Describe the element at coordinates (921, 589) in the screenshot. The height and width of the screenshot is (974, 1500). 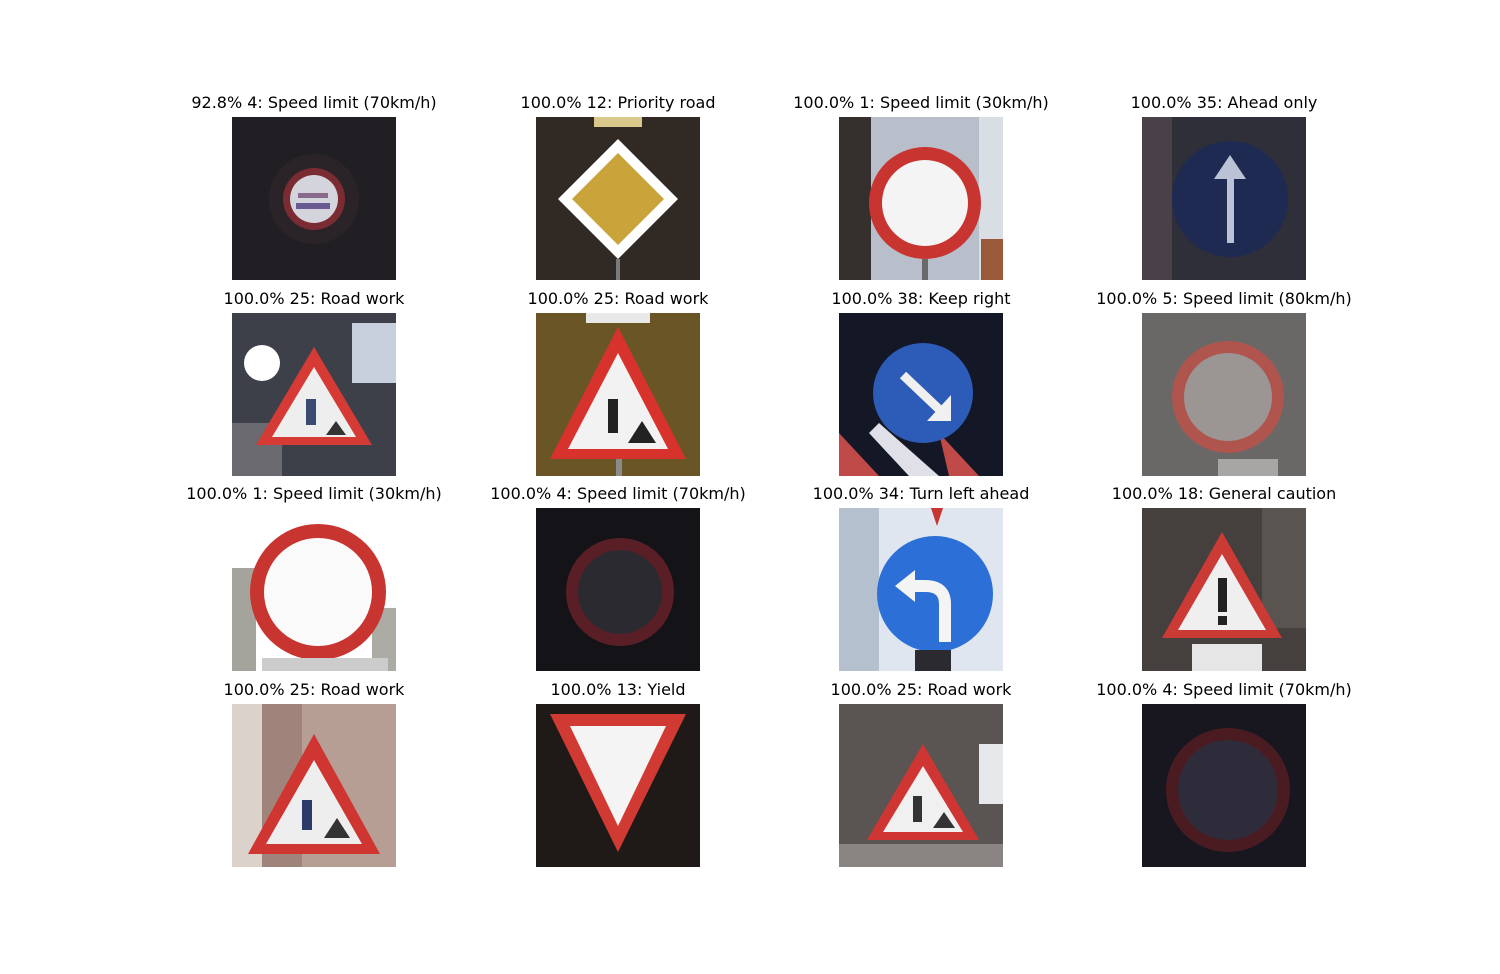
I see `turn-left-ahead-sign-icon` at that location.